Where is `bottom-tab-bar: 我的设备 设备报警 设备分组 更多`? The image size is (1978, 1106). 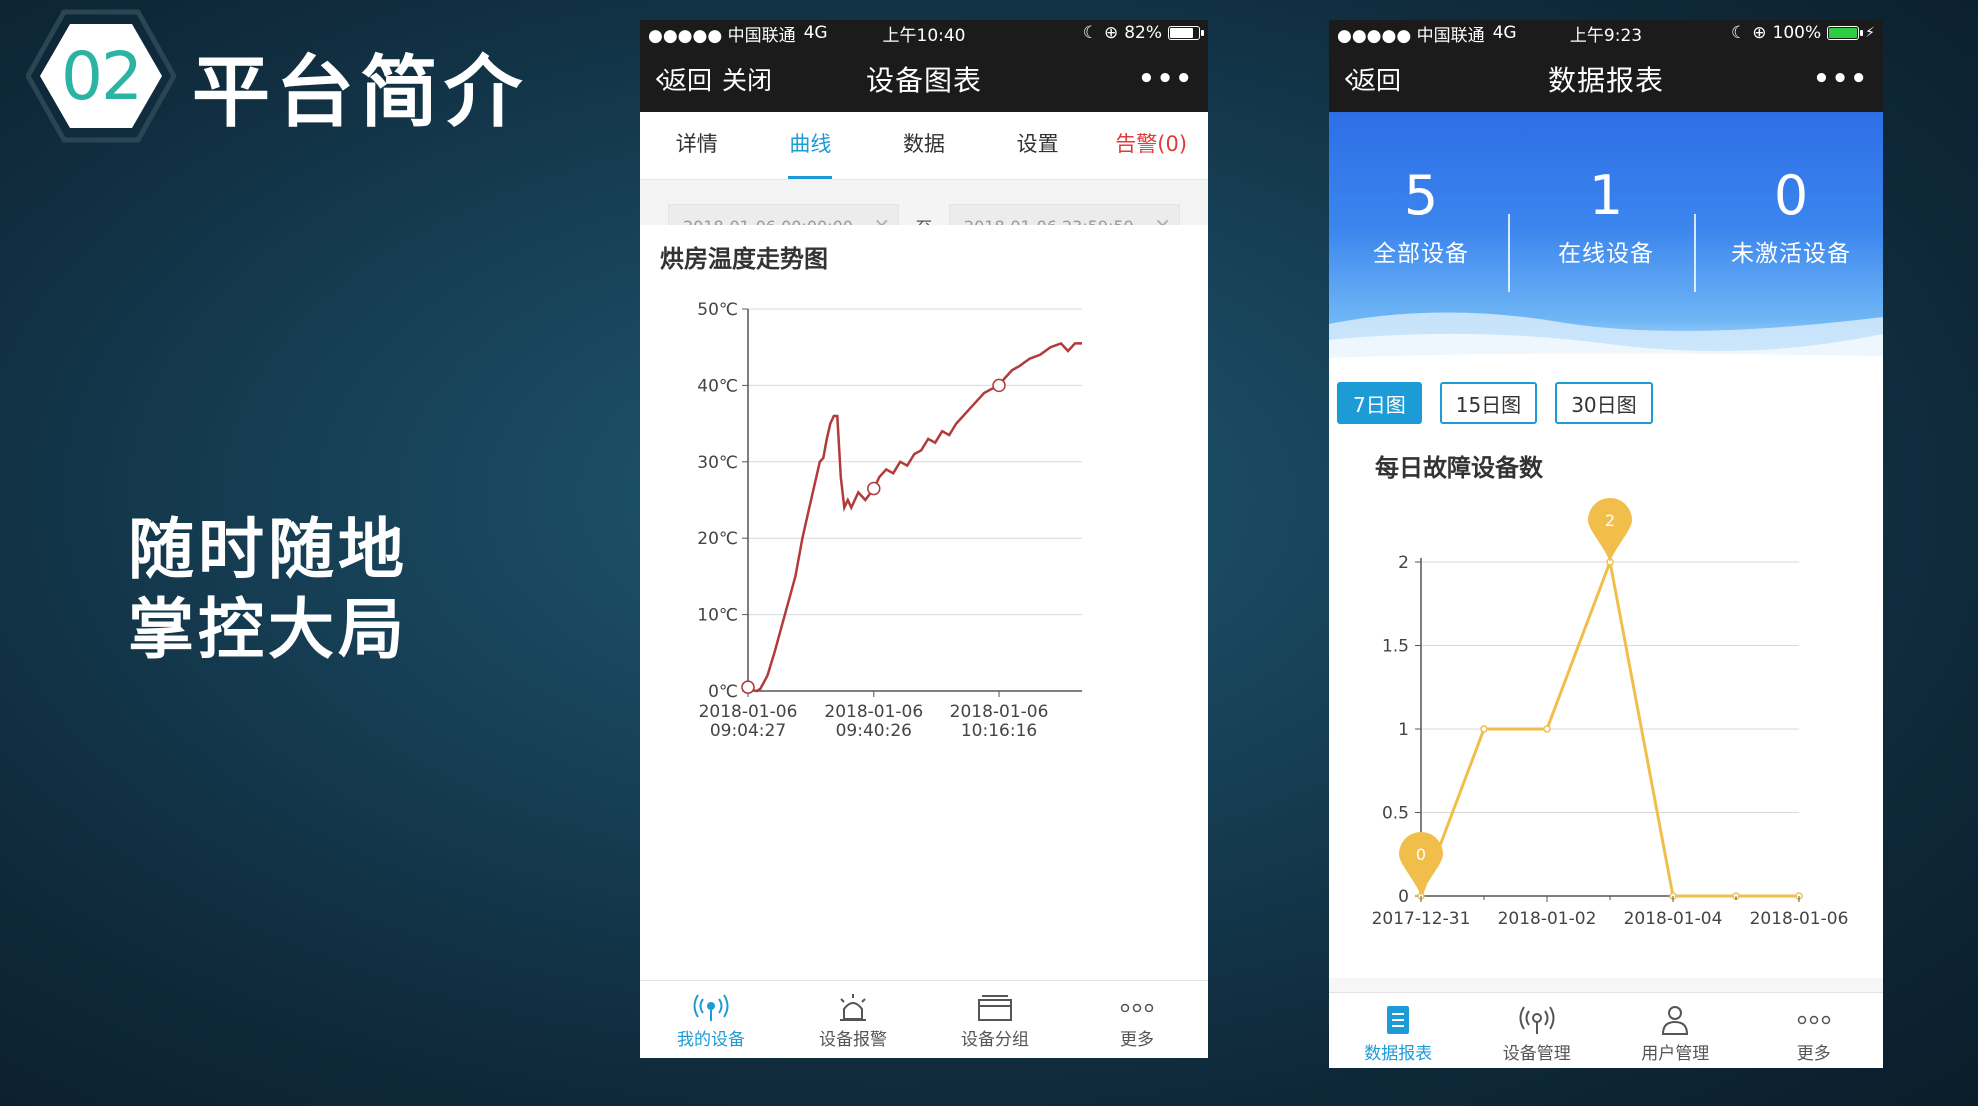
bottom-tab-bar: 我的设备 设备报警 设备分组 更多 is located at coordinates (924, 1019).